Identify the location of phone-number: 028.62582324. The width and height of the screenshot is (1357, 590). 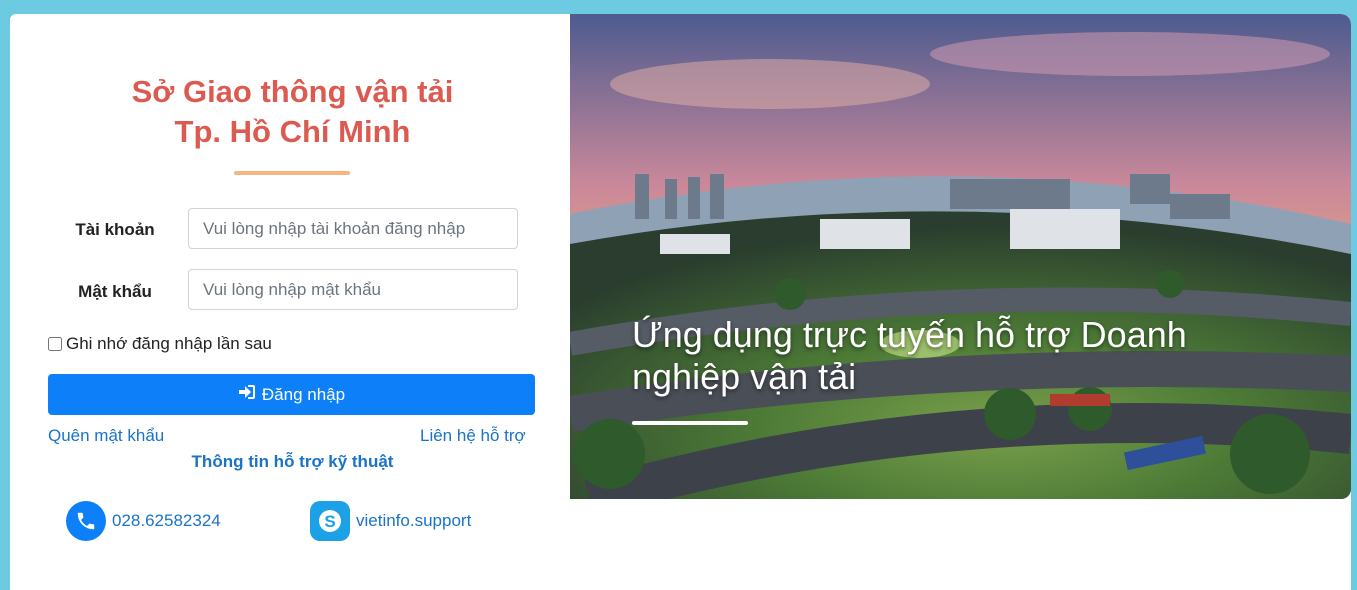
(166, 520).